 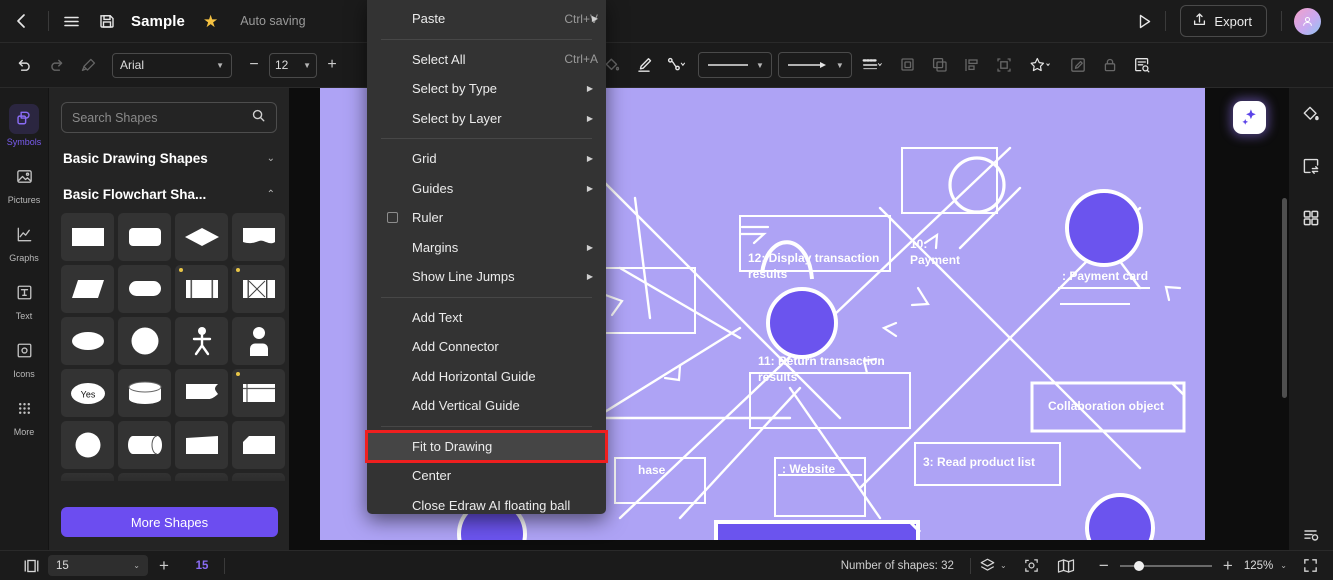 I want to click on fullscreen-icon, so click(x=1310, y=565).